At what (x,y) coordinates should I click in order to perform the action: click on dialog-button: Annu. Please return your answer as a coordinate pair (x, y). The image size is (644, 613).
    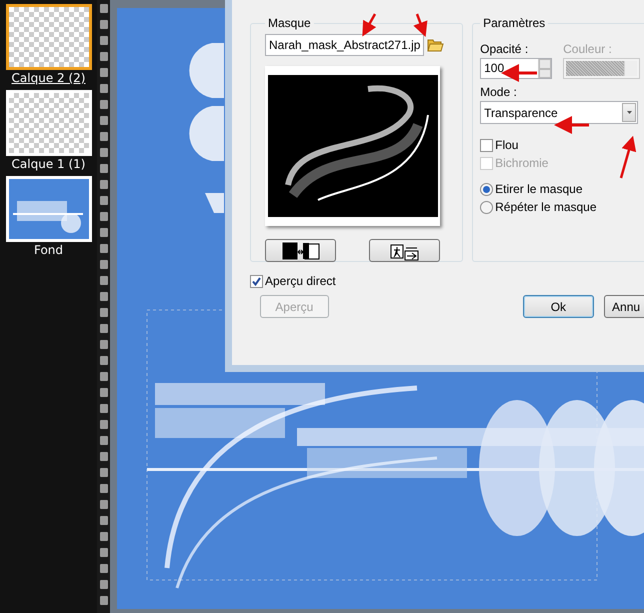
    Looking at the image, I should click on (624, 306).